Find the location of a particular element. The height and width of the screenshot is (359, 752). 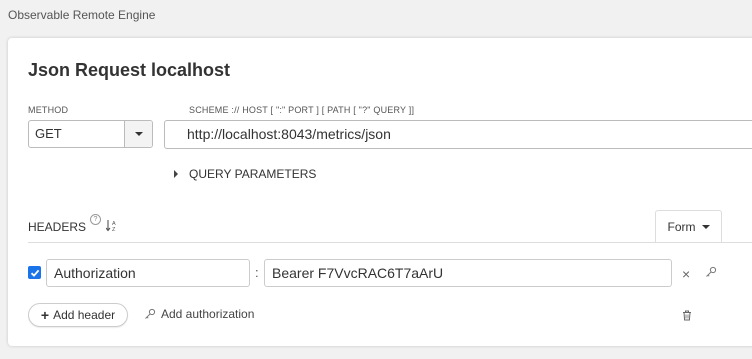

caret-right-icon is located at coordinates (176, 174).